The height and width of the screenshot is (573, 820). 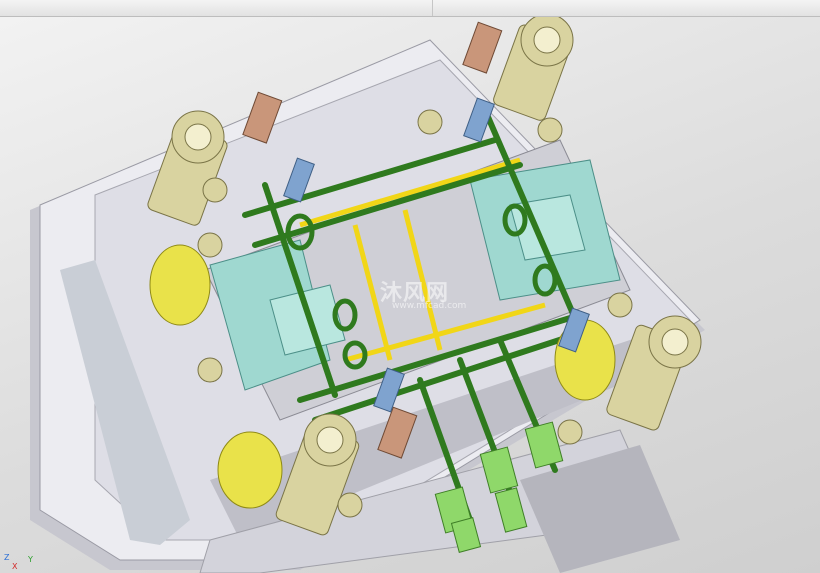 I want to click on triad-z-label: Z, so click(x=7, y=557).